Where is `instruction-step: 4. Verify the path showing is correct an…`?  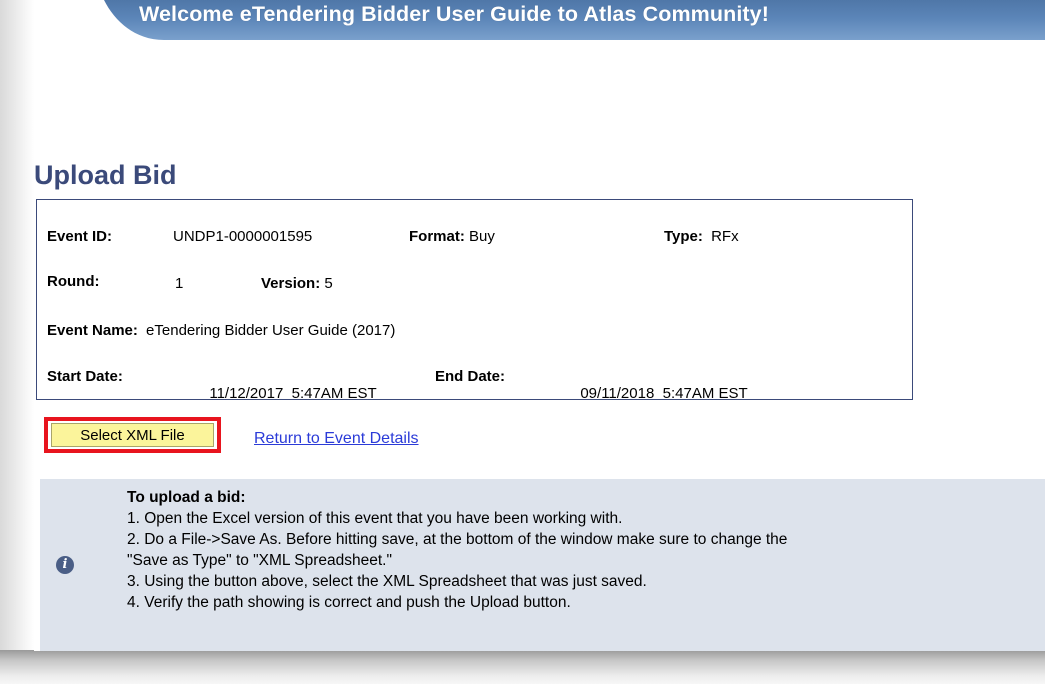 instruction-step: 4. Verify the path showing is correct an… is located at coordinates (349, 602).